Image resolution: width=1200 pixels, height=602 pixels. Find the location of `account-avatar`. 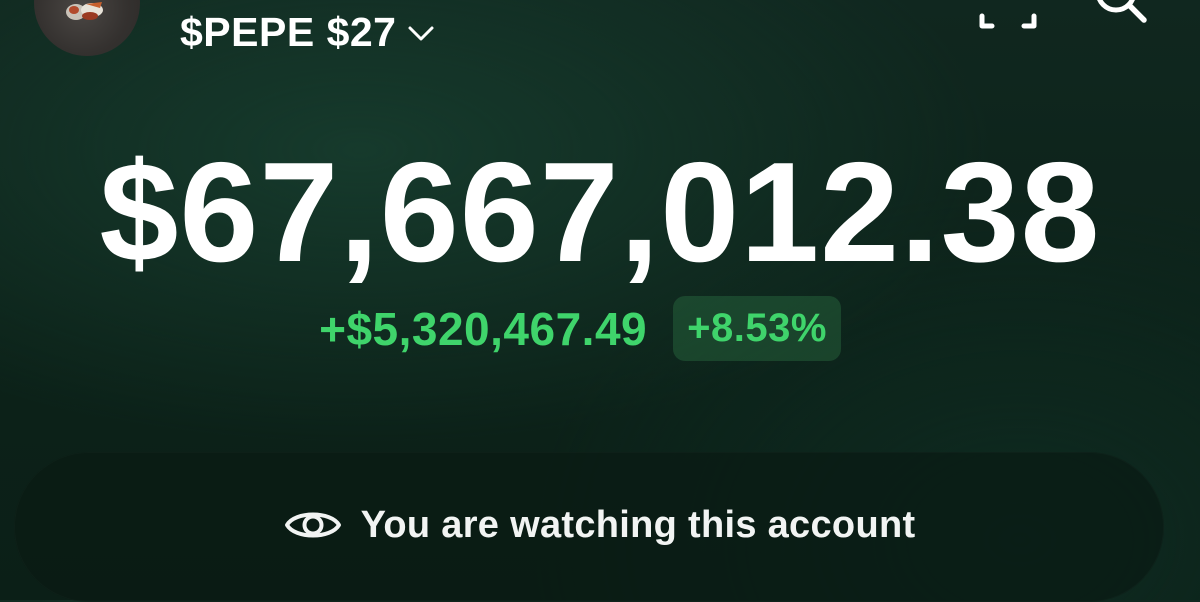

account-avatar is located at coordinates (87, 28).